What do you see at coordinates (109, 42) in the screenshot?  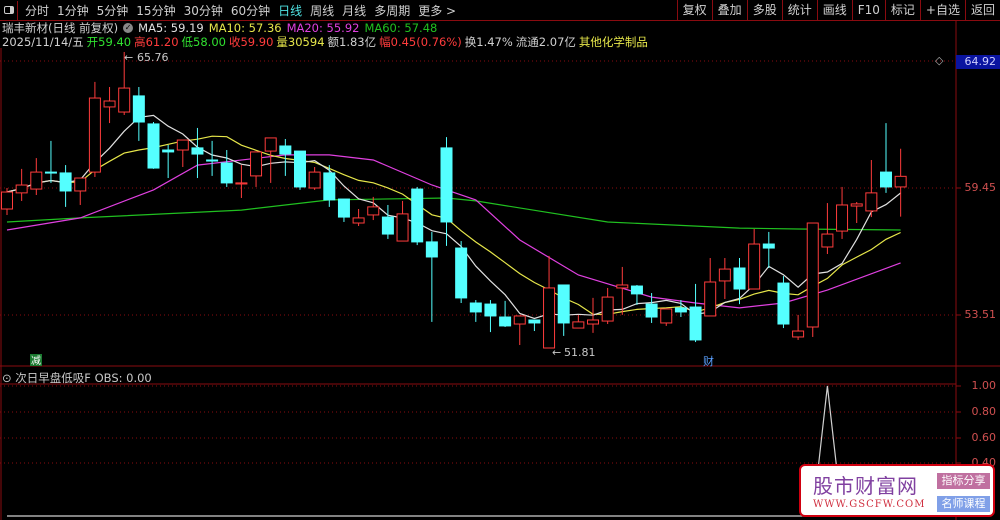 I see `quote-open: 开59.40` at bounding box center [109, 42].